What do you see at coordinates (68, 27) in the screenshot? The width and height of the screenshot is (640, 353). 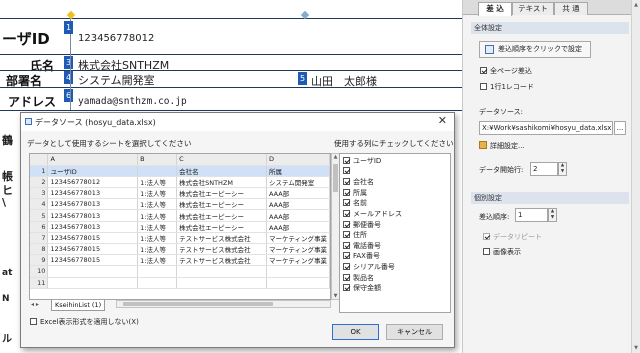 I see `field-number-badge: 1` at bounding box center [68, 27].